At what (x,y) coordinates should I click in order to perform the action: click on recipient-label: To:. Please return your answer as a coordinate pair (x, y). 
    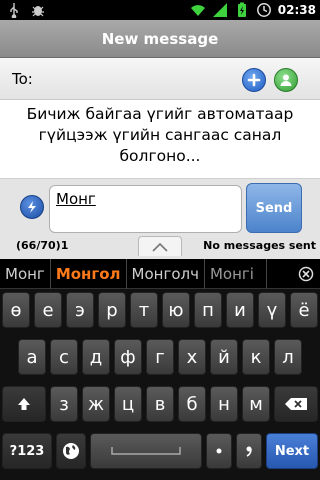
    Looking at the image, I should click on (22, 79).